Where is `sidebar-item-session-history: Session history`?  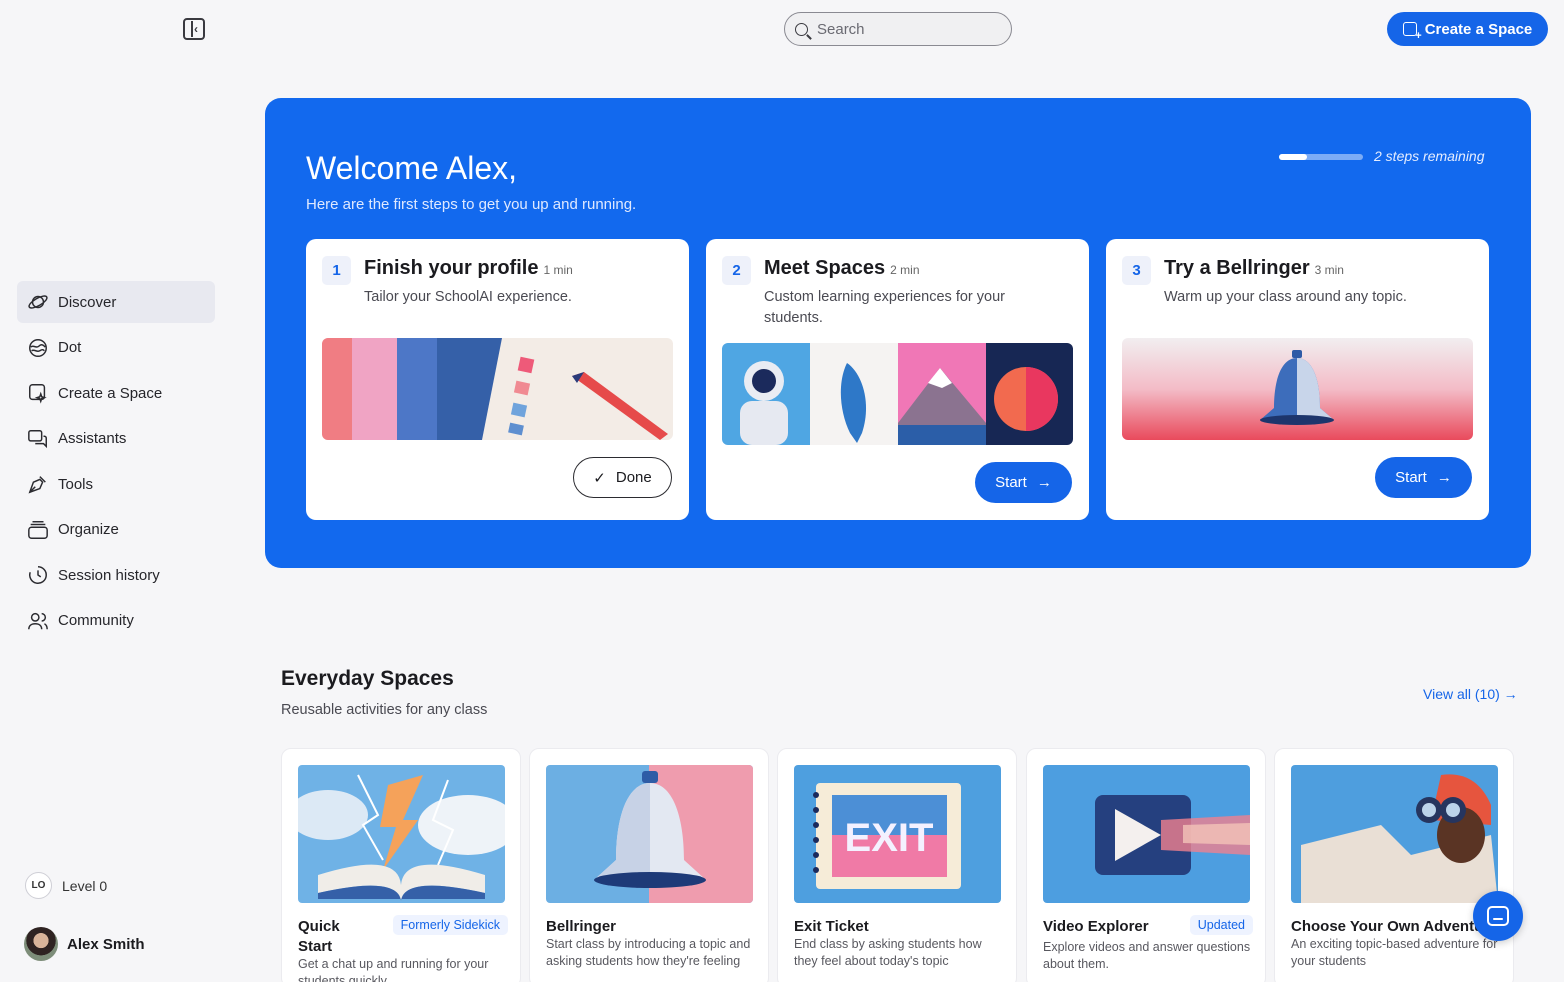 sidebar-item-session-history: Session history is located at coordinates (116, 575).